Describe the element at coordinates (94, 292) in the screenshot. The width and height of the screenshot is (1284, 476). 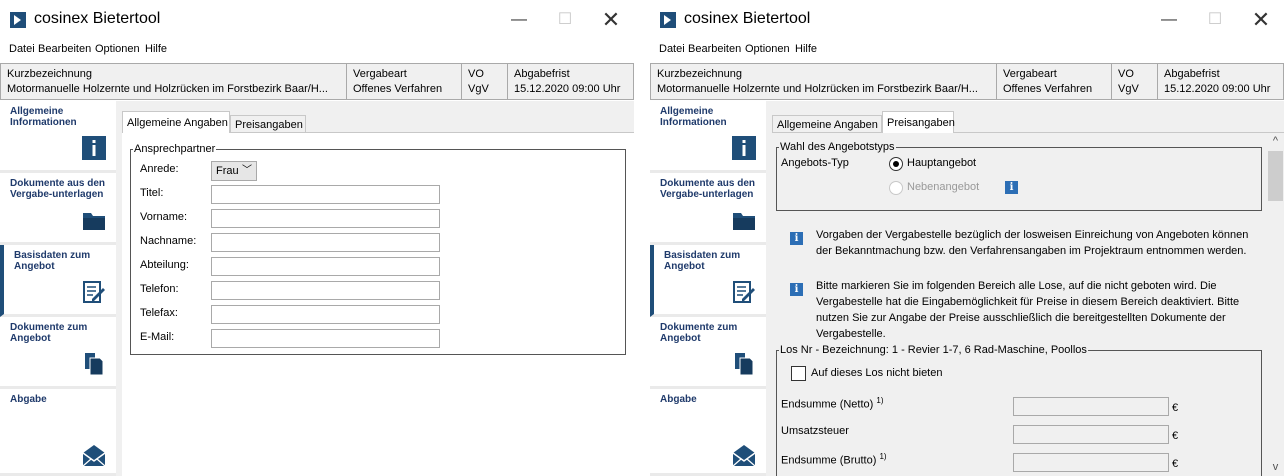
I see `edit-form-icon` at that location.